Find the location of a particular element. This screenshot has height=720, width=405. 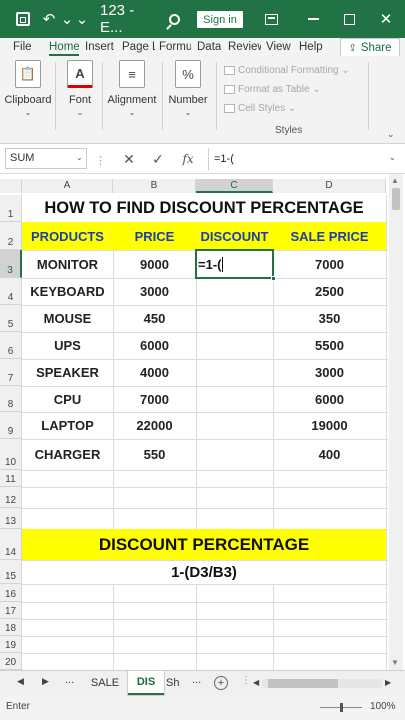

product-cell: UPS is located at coordinates (67, 345).